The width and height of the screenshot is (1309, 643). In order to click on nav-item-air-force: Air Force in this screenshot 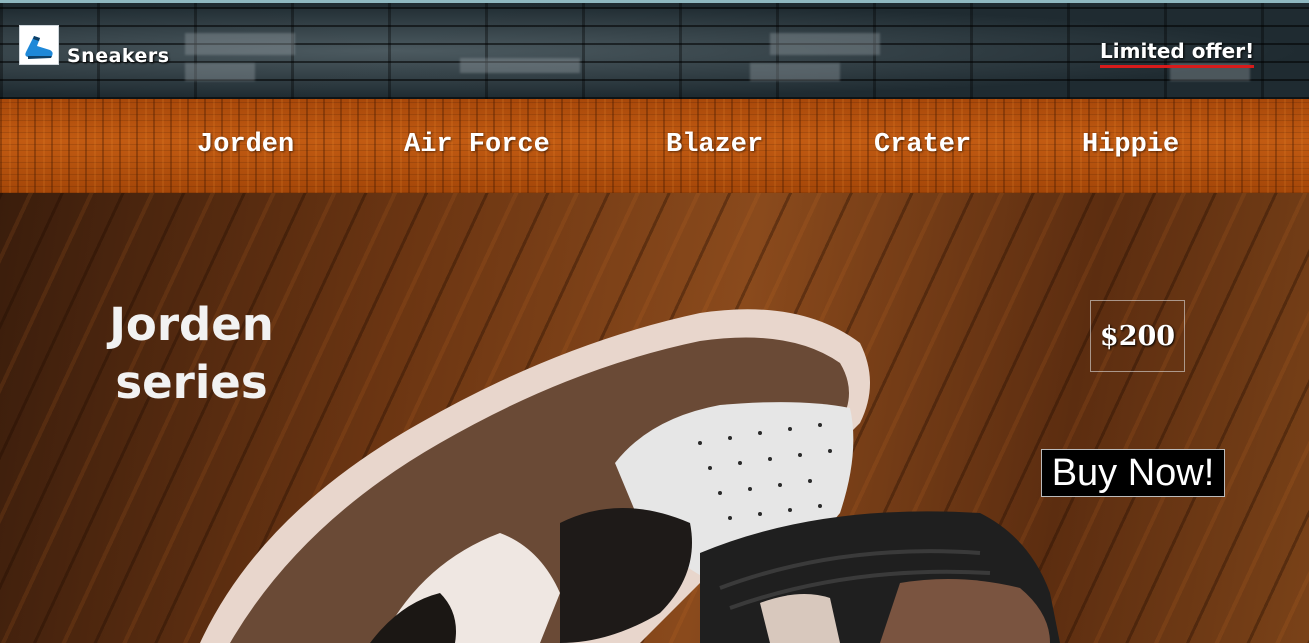, I will do `click(477, 145)`.